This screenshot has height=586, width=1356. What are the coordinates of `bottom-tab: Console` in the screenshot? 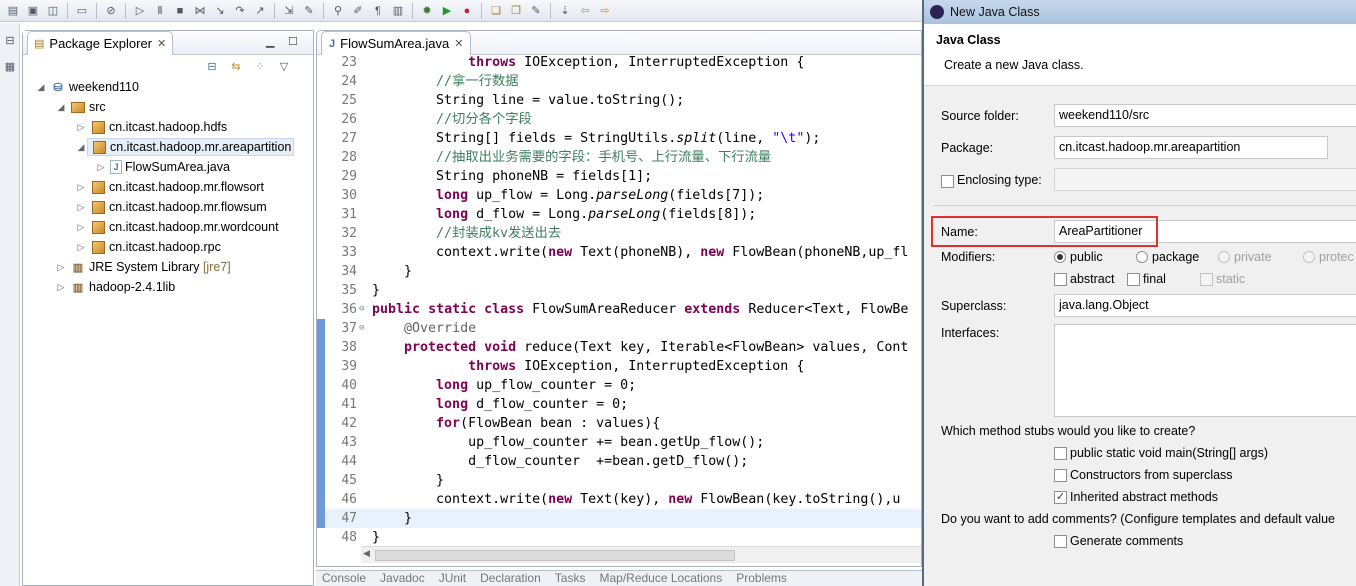 It's located at (344, 578).